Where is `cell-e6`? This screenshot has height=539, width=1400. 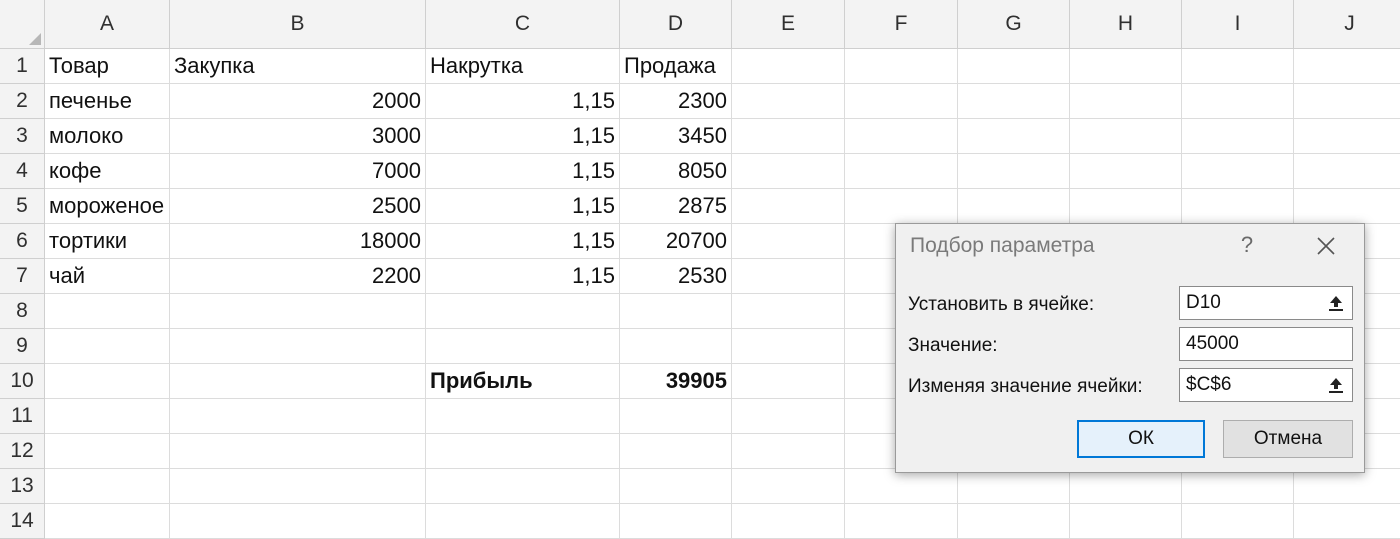
cell-e6 is located at coordinates (788, 241).